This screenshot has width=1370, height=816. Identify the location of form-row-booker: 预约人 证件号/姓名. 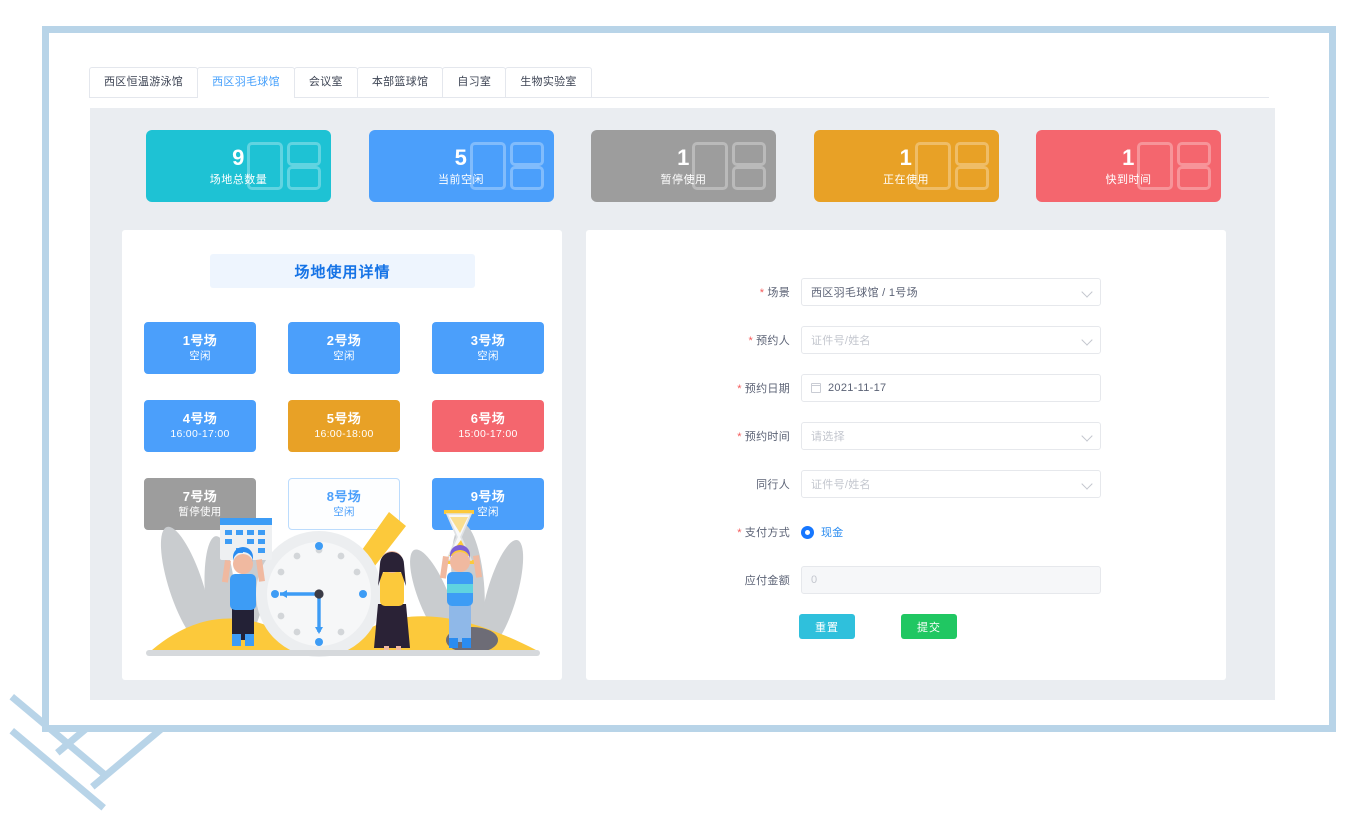
(906, 340).